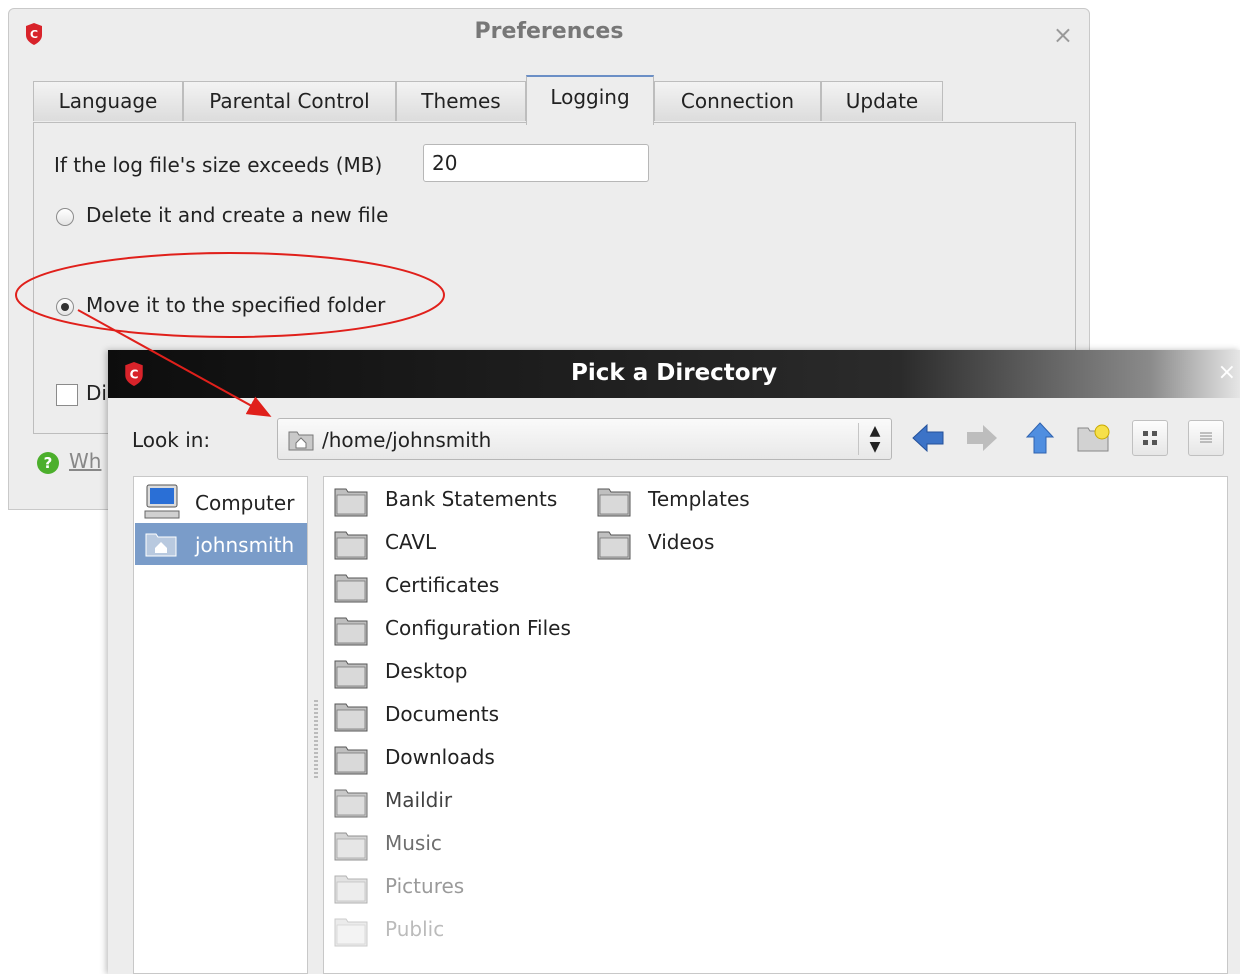  I want to click on place-label: johnsmith, so click(245, 545).